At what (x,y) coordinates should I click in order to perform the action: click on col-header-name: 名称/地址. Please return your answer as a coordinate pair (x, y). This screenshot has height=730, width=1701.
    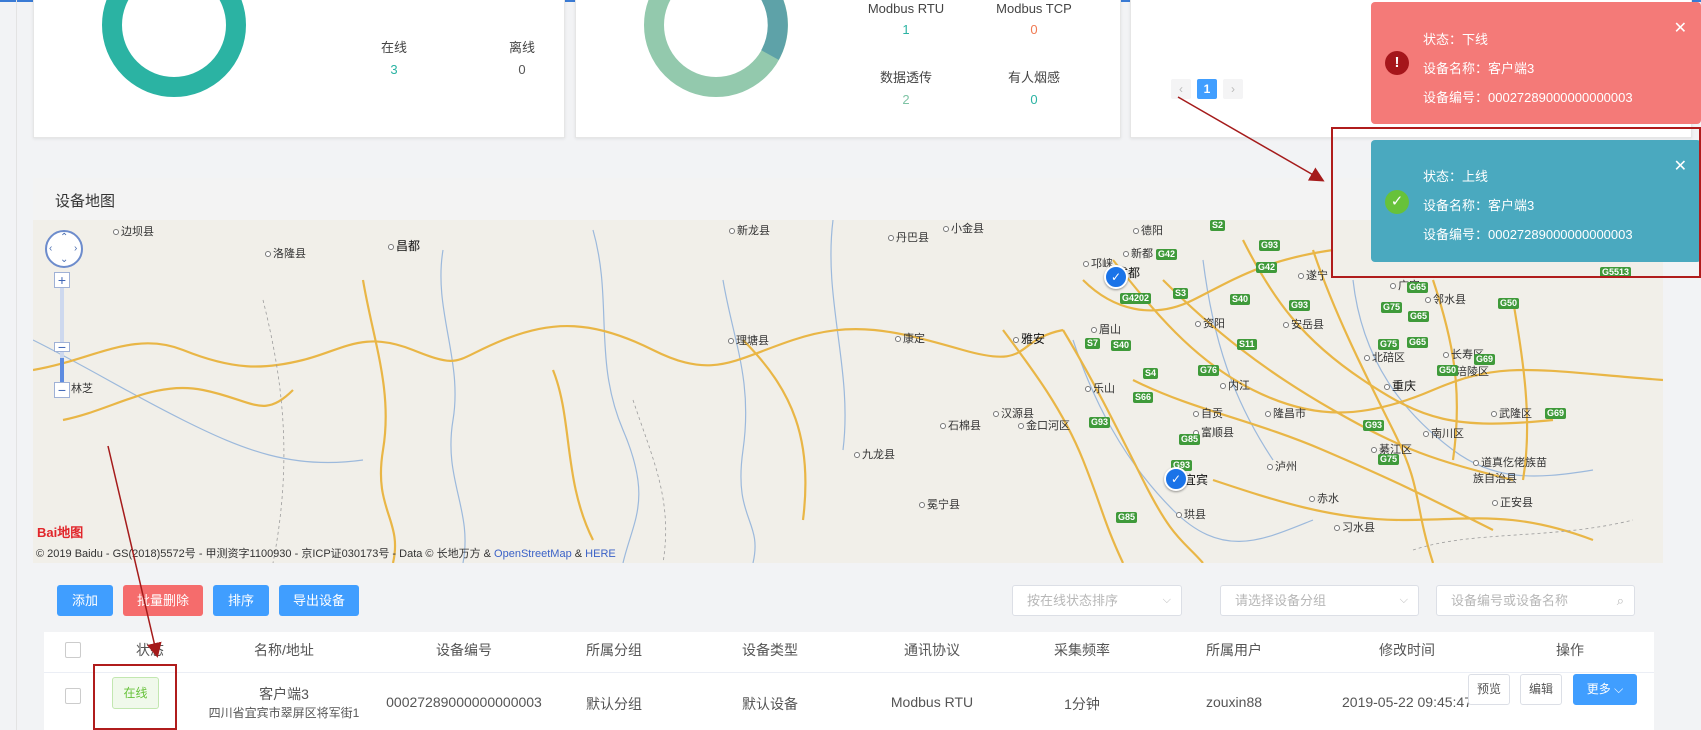
    Looking at the image, I should click on (284, 650).